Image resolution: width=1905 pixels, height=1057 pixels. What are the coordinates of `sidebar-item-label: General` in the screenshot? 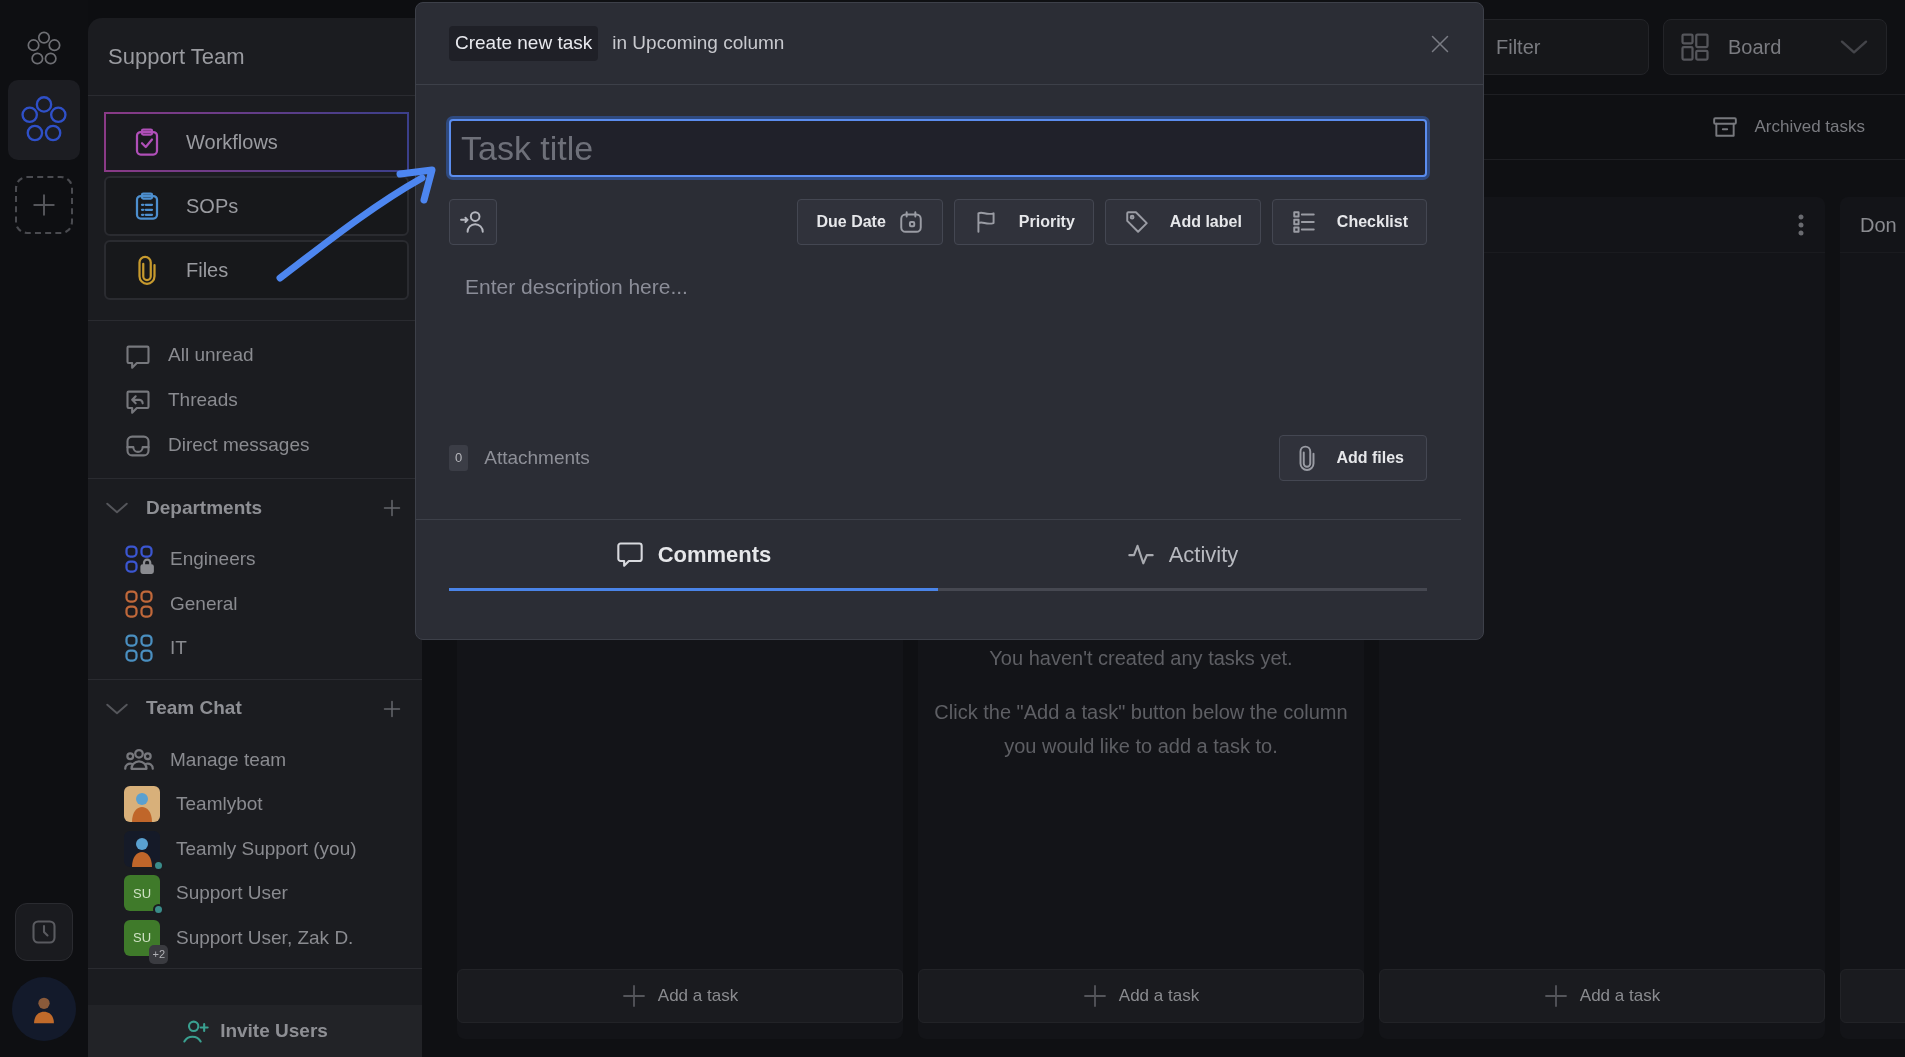 It's located at (204, 603).